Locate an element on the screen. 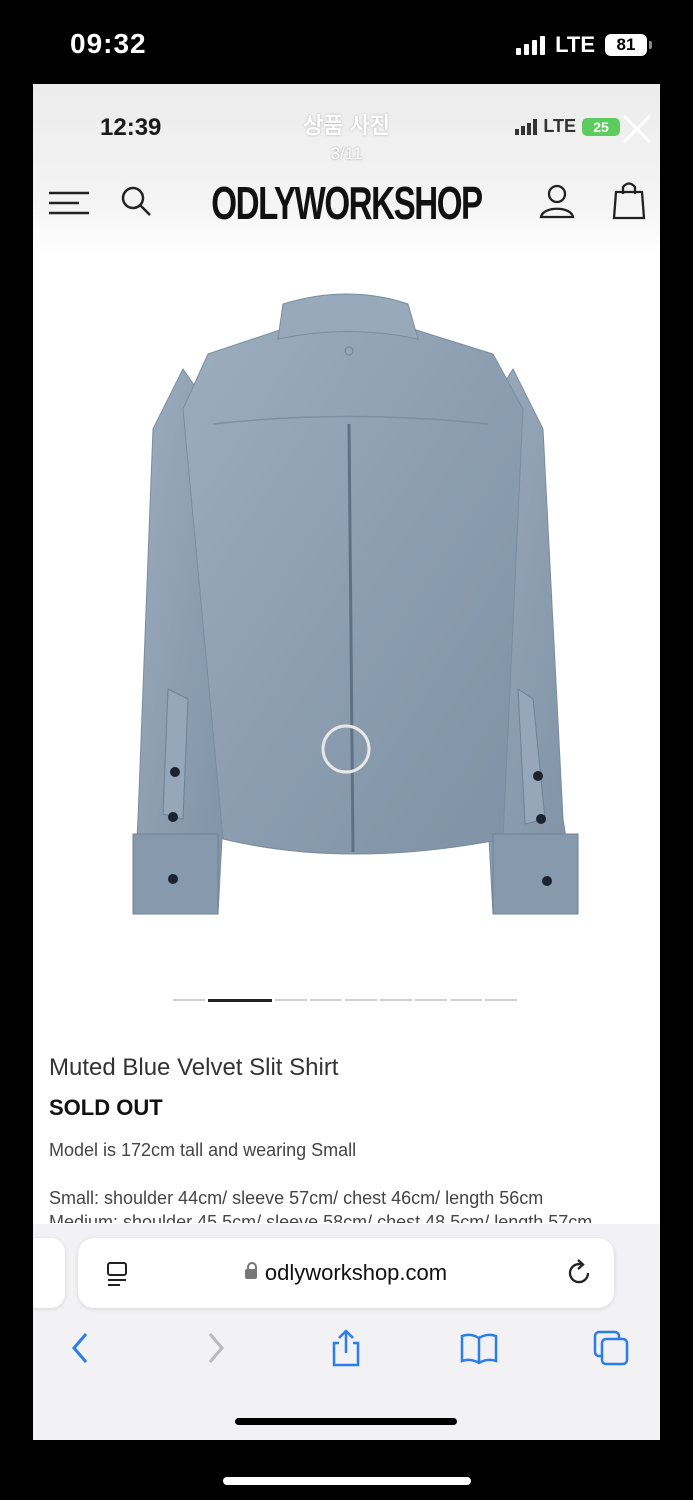  site-logo: ODLYWORKSHOP is located at coordinates (346, 203).